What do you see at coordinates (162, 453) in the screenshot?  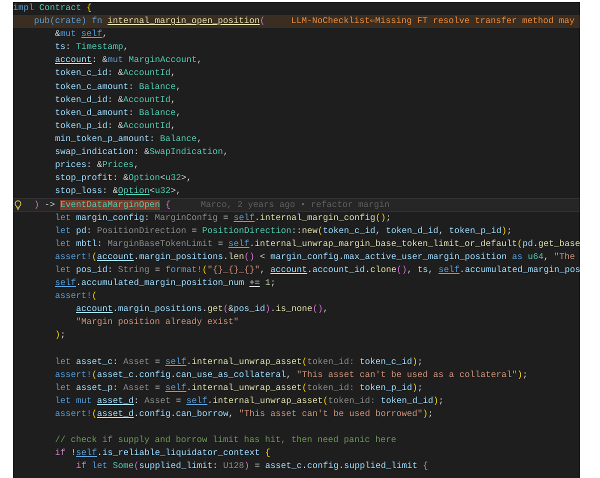 I see `code-line: if !self.is_reliable_liquidator_context {` at bounding box center [162, 453].